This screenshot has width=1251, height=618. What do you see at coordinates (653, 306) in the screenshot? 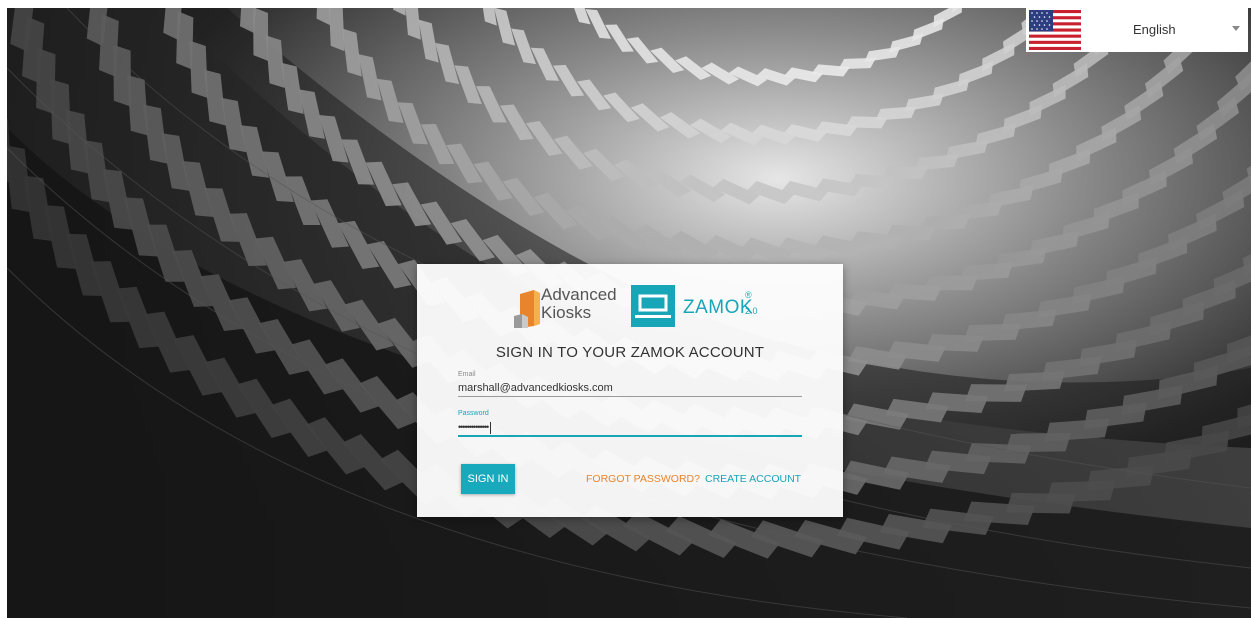
I see `zamok-mark-icon` at bounding box center [653, 306].